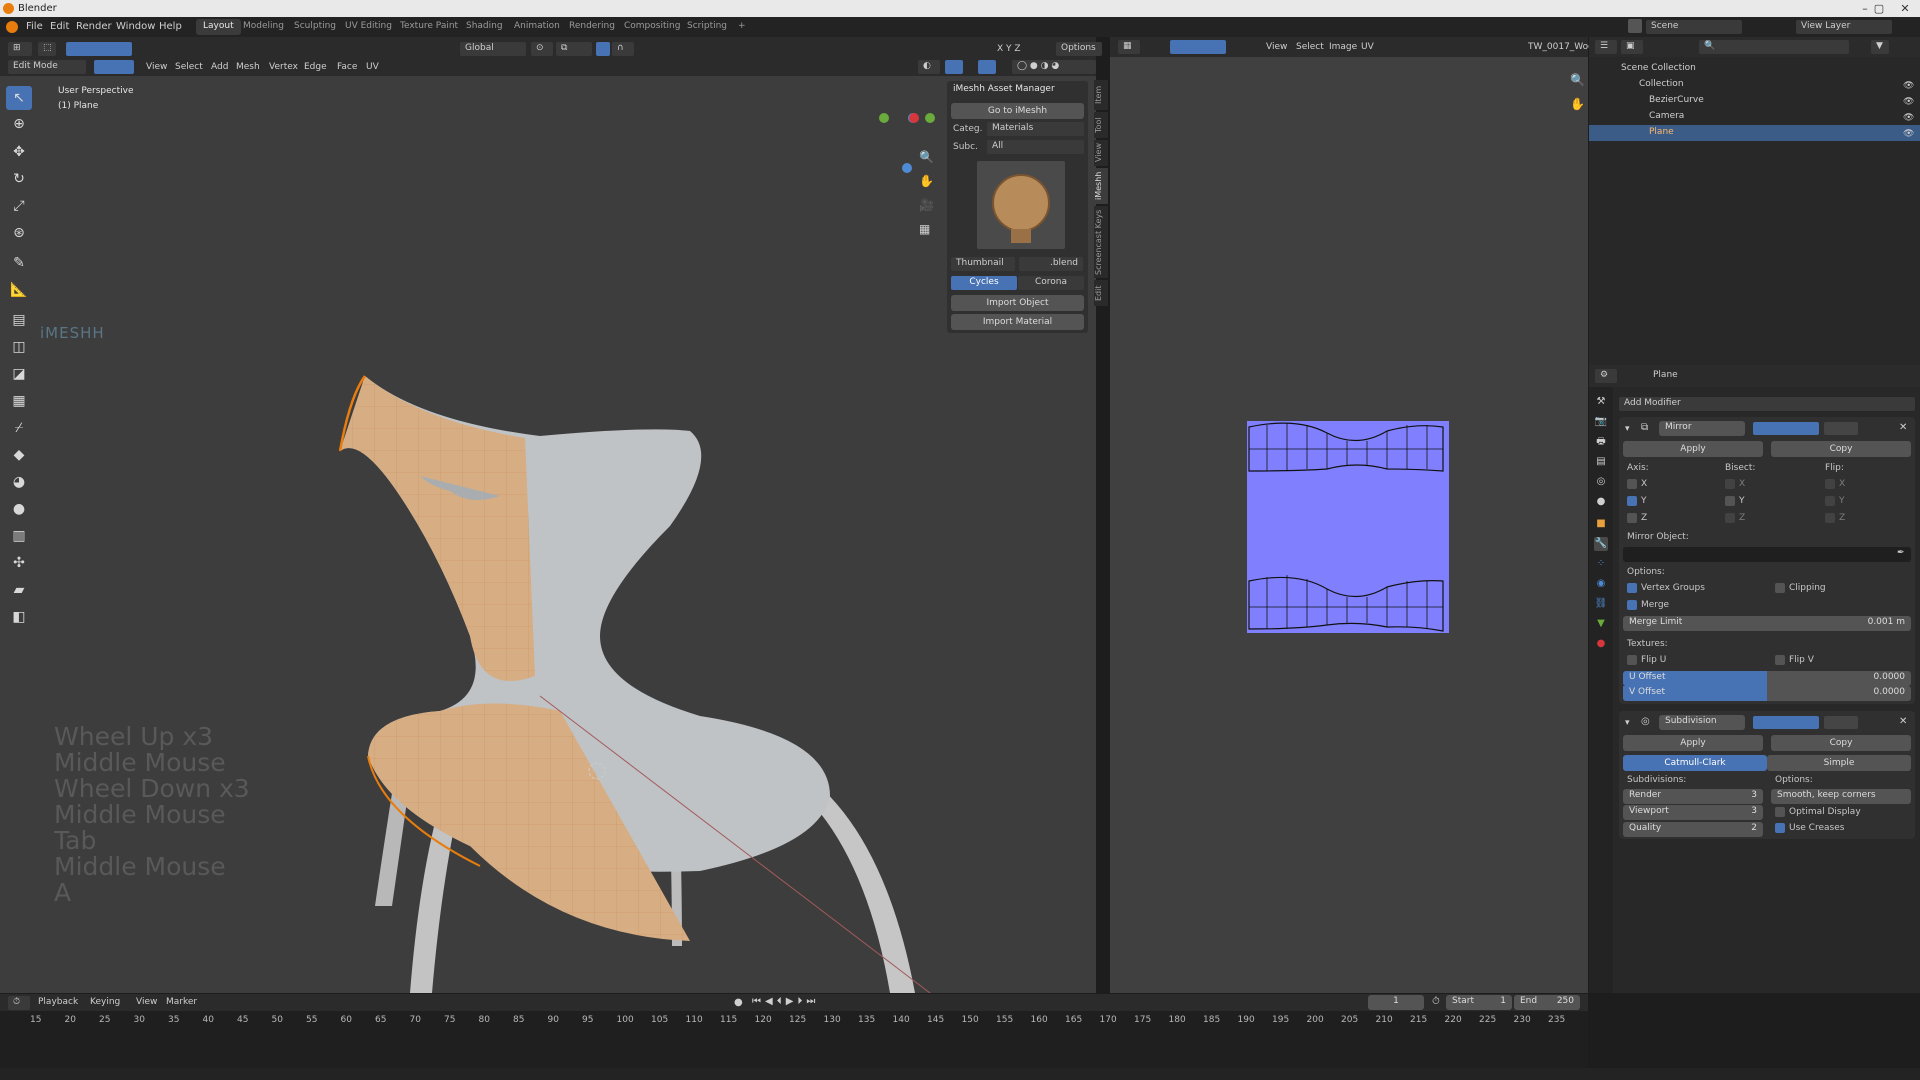  Describe the element at coordinates (19, 206) in the screenshot. I see `scale-tool-icon: ⤢` at that location.